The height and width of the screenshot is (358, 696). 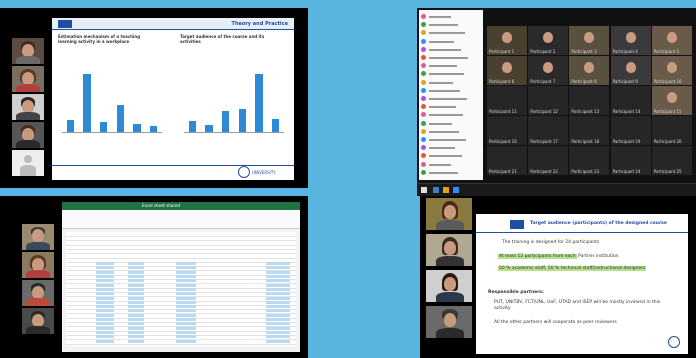 I want to click on excel-window: Excel sheet shared, so click(x=181, y=277).